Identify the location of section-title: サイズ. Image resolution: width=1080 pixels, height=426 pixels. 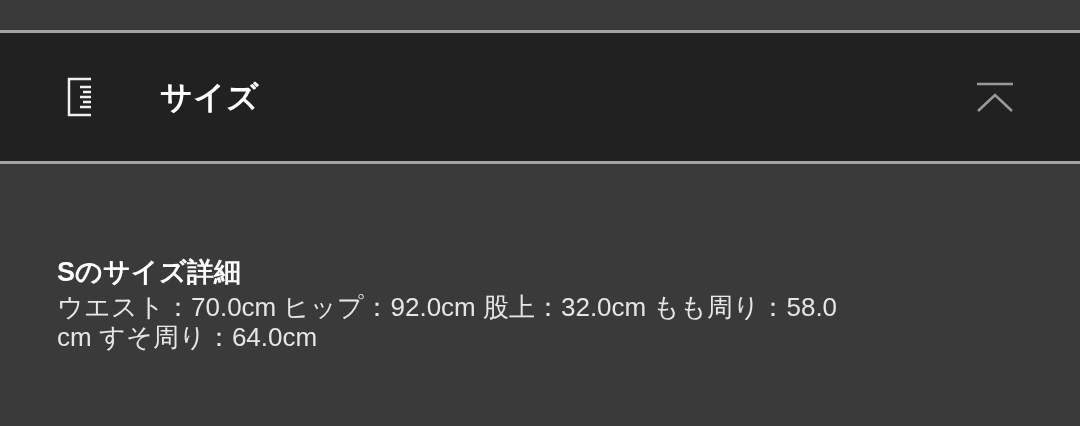
(209, 97).